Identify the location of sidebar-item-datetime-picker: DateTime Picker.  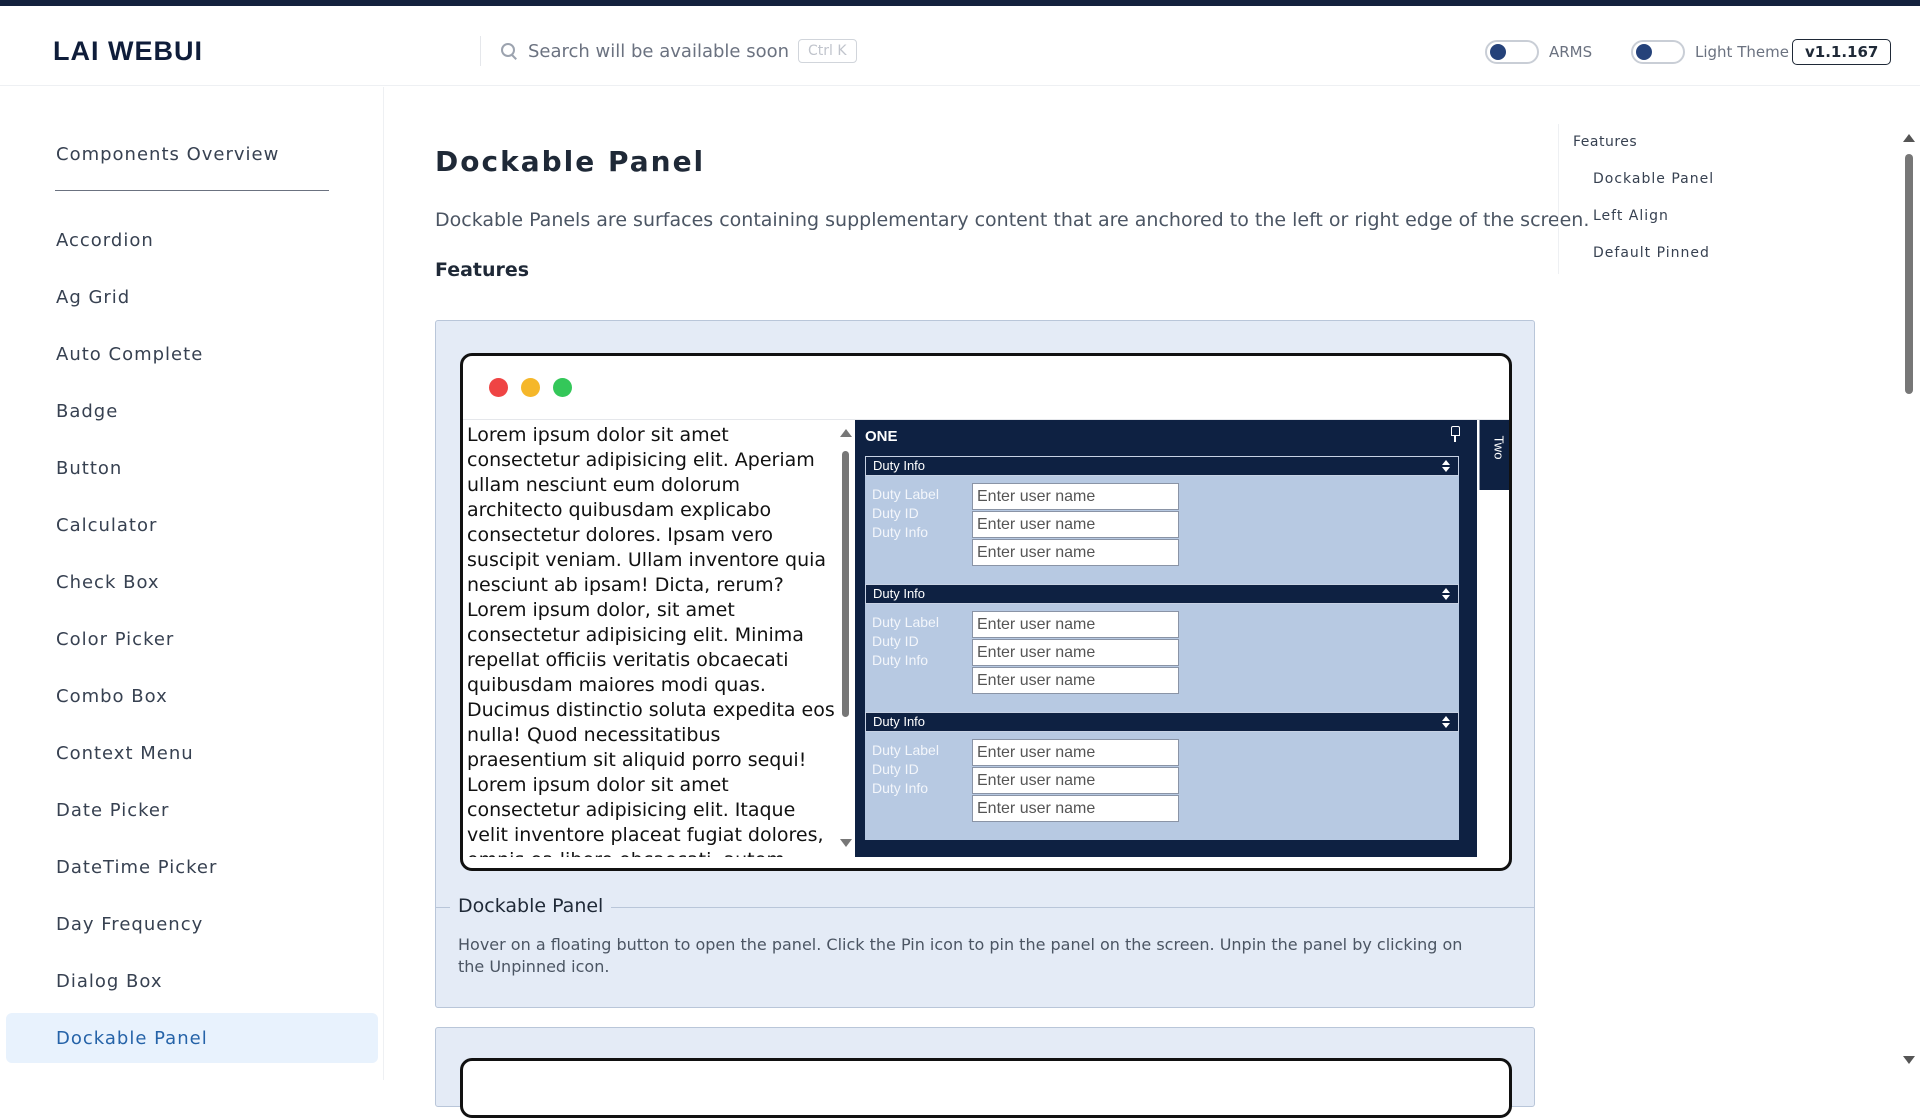
(192, 867).